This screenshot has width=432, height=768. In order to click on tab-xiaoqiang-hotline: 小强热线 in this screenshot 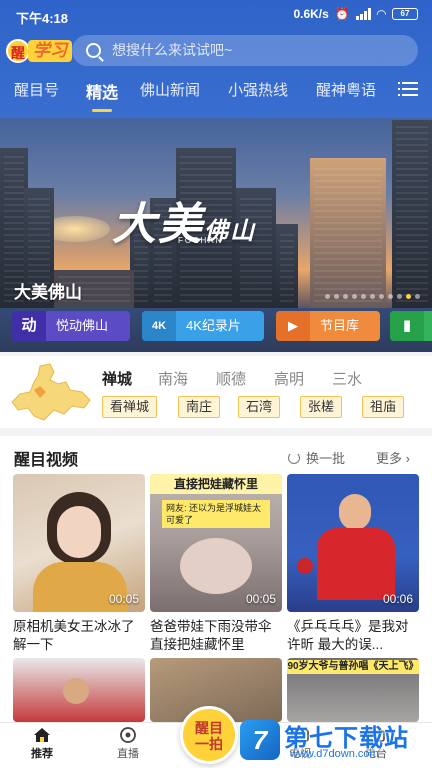, I will do `click(258, 89)`.